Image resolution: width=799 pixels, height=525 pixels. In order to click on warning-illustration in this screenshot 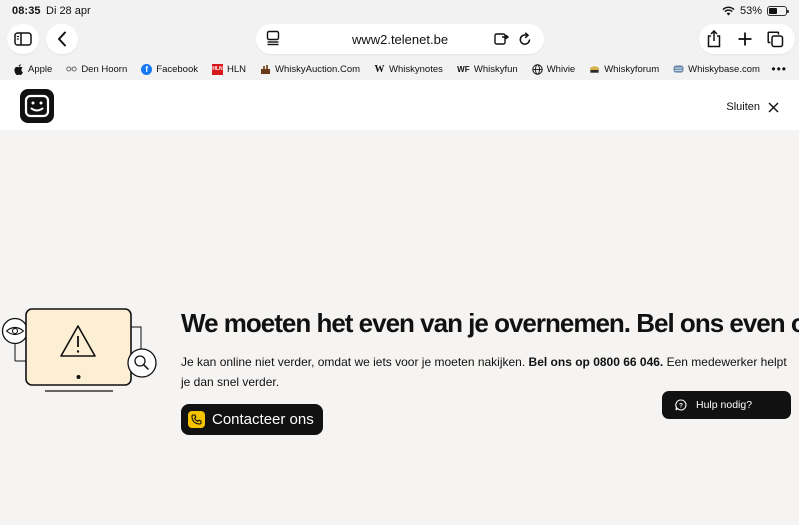, I will do `click(80, 352)`.